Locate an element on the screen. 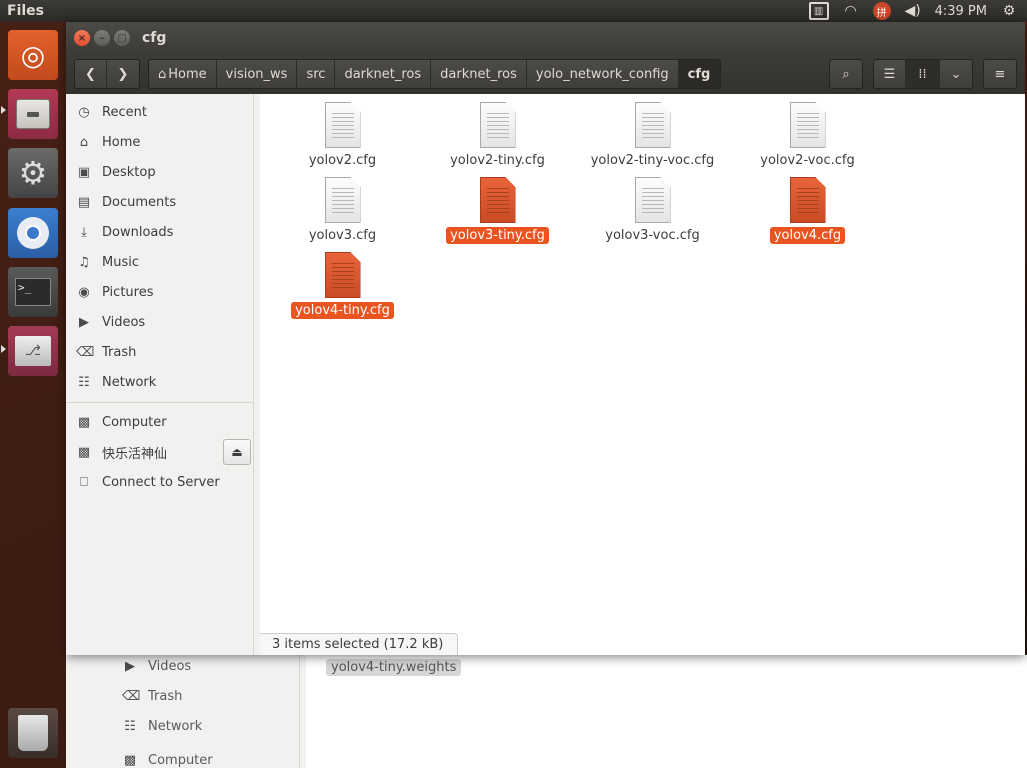 This screenshot has width=1027, height=768. wifi-icon: ◠ is located at coordinates (851, 11).